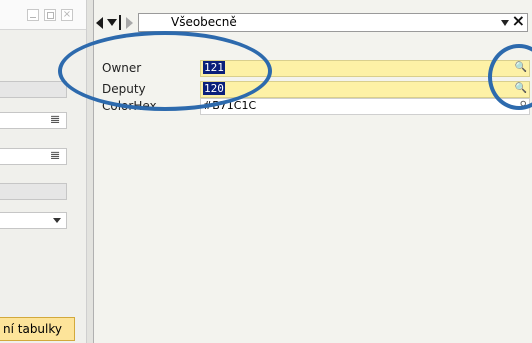 Image resolution: width=532 pixels, height=343 pixels. Describe the element at coordinates (204, 22) in the screenshot. I see `category-select-value: Všeobecně` at that location.